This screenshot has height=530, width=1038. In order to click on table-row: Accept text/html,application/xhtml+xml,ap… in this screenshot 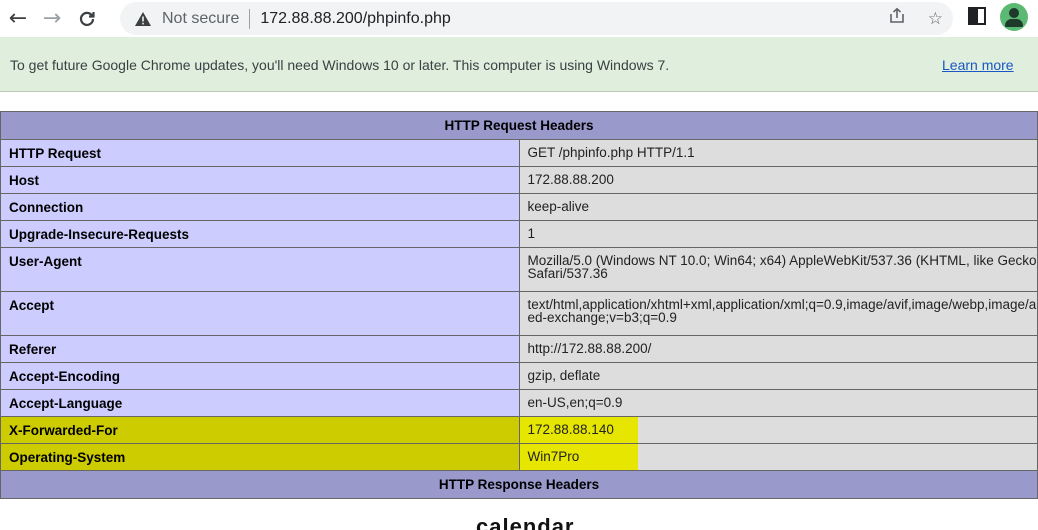, I will do `click(519, 313)`.